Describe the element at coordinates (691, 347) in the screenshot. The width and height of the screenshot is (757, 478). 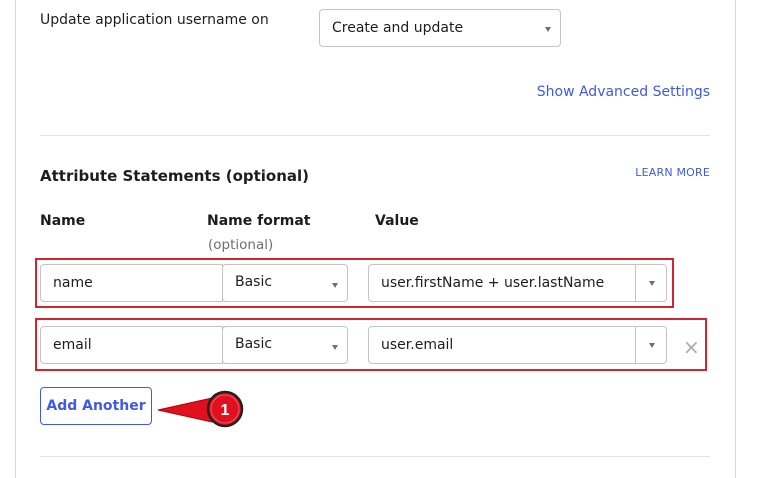
I see `remove-row-icon: ×` at that location.